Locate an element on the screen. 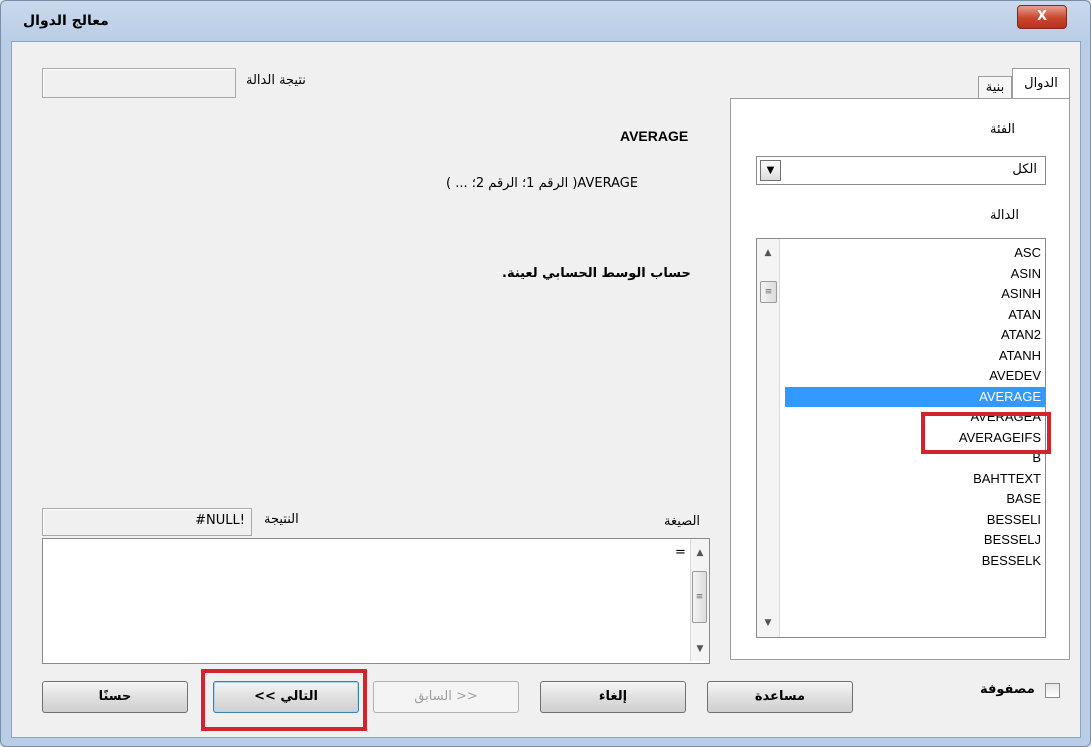  category-label: الفئة is located at coordinates (1003, 129).